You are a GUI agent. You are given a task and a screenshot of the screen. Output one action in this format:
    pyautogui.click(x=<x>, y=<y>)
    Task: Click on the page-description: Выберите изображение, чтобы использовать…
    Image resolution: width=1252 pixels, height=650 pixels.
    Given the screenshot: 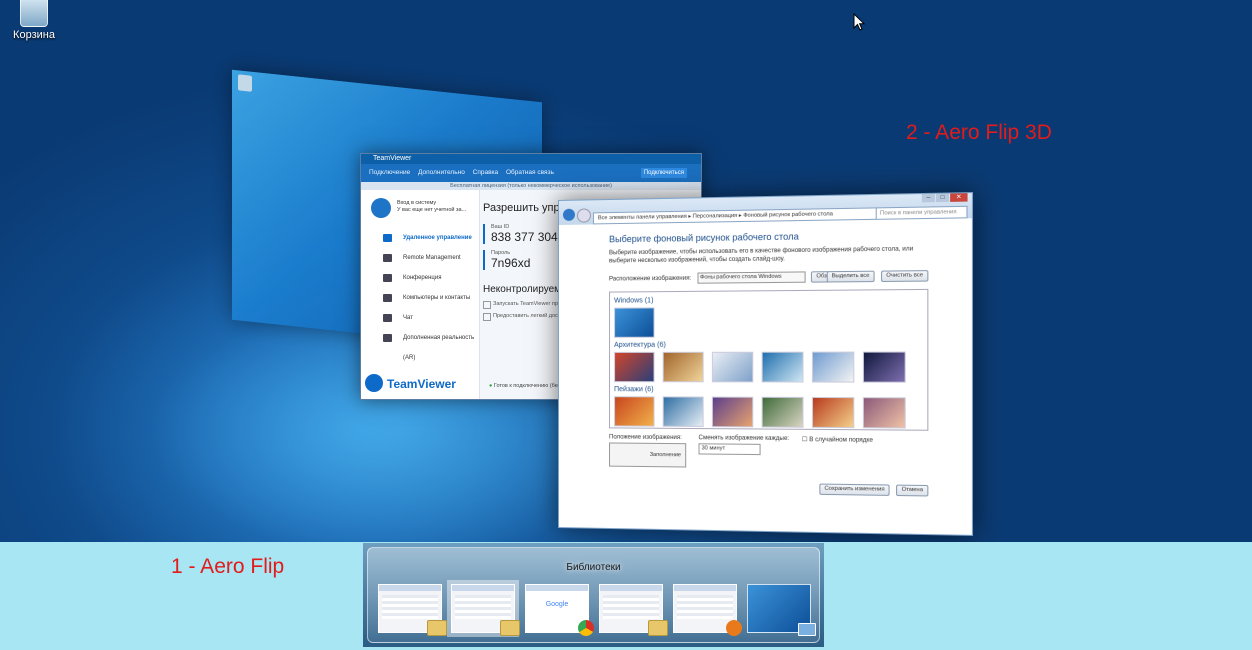 What is the action you would take?
    pyautogui.click(x=761, y=255)
    